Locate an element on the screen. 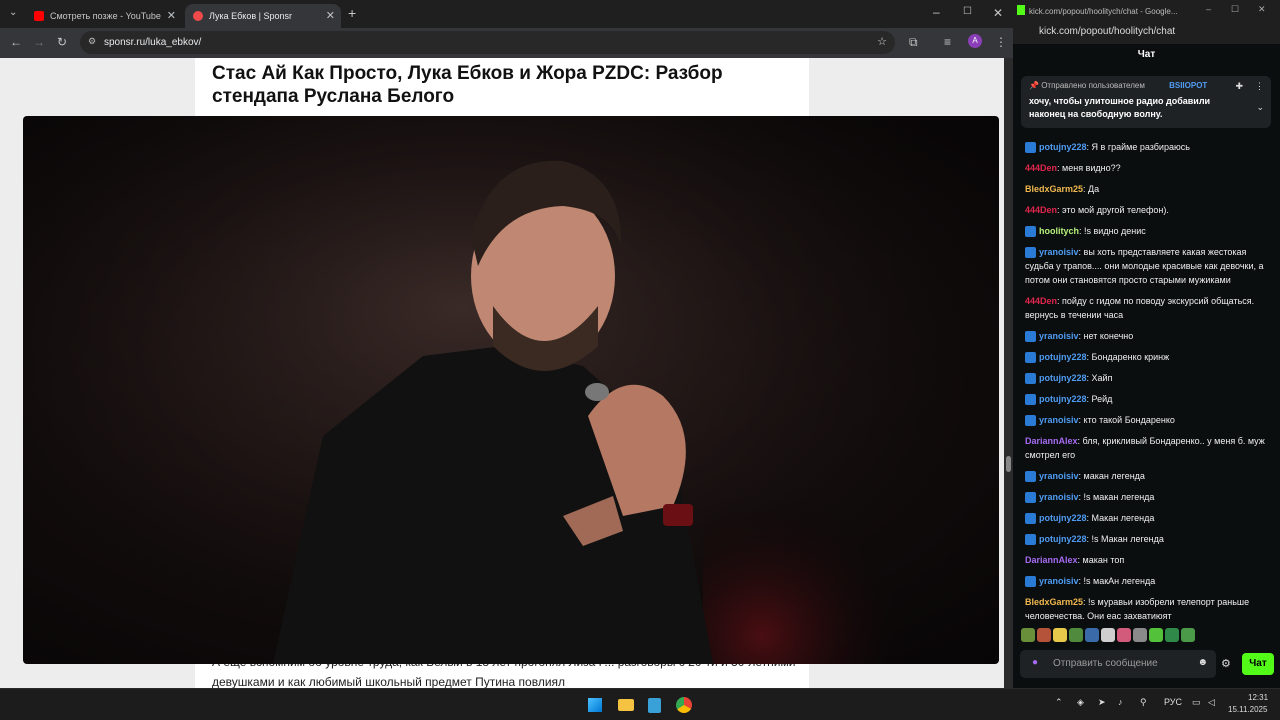 This screenshot has height=720, width=1280. chat-message-text: макан легенда is located at coordinates (1114, 476).